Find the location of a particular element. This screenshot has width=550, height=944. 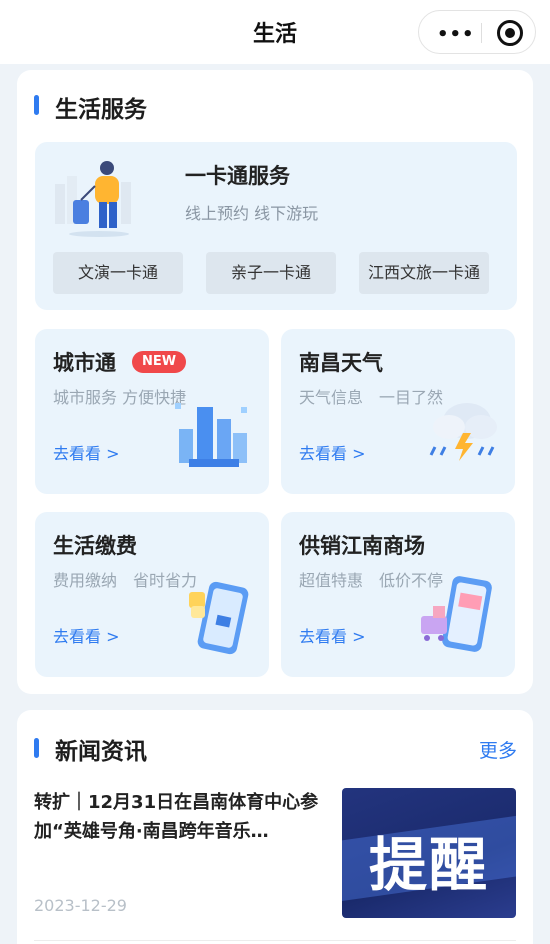

yikatong-title: 一卡通服务 is located at coordinates (237, 176).